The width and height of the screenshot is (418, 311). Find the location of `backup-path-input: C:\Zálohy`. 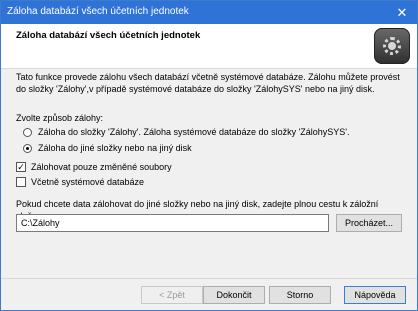

backup-path-input: C:\Zálohy is located at coordinates (172, 223).